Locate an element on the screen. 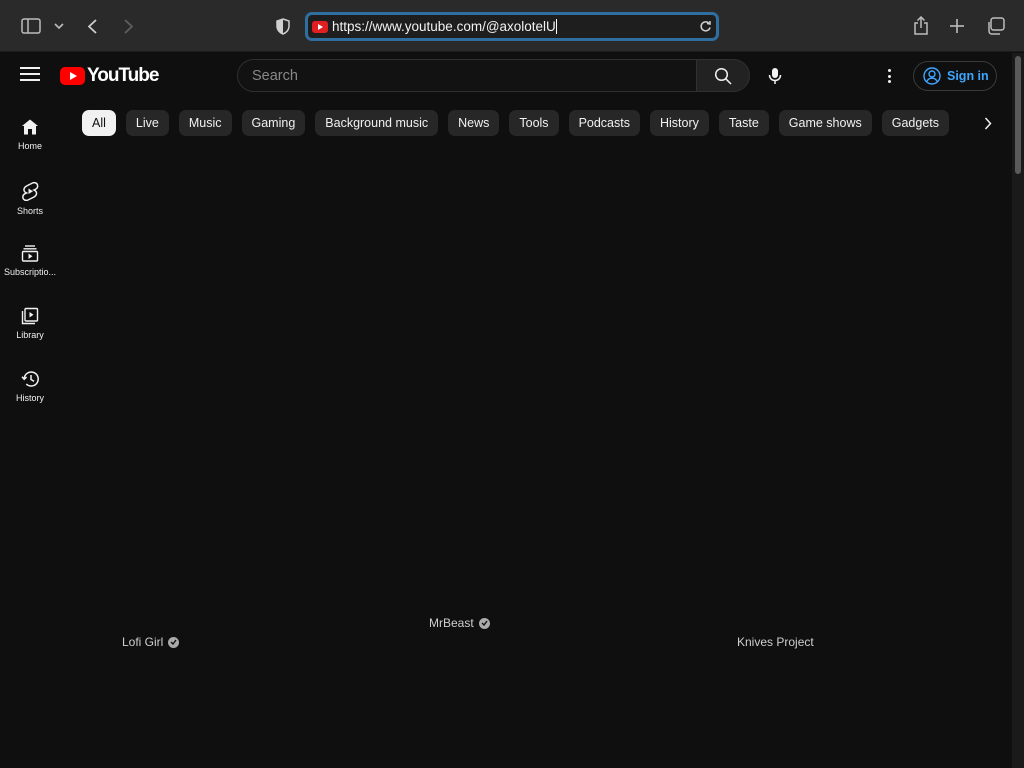  search-input is located at coordinates (474, 75).